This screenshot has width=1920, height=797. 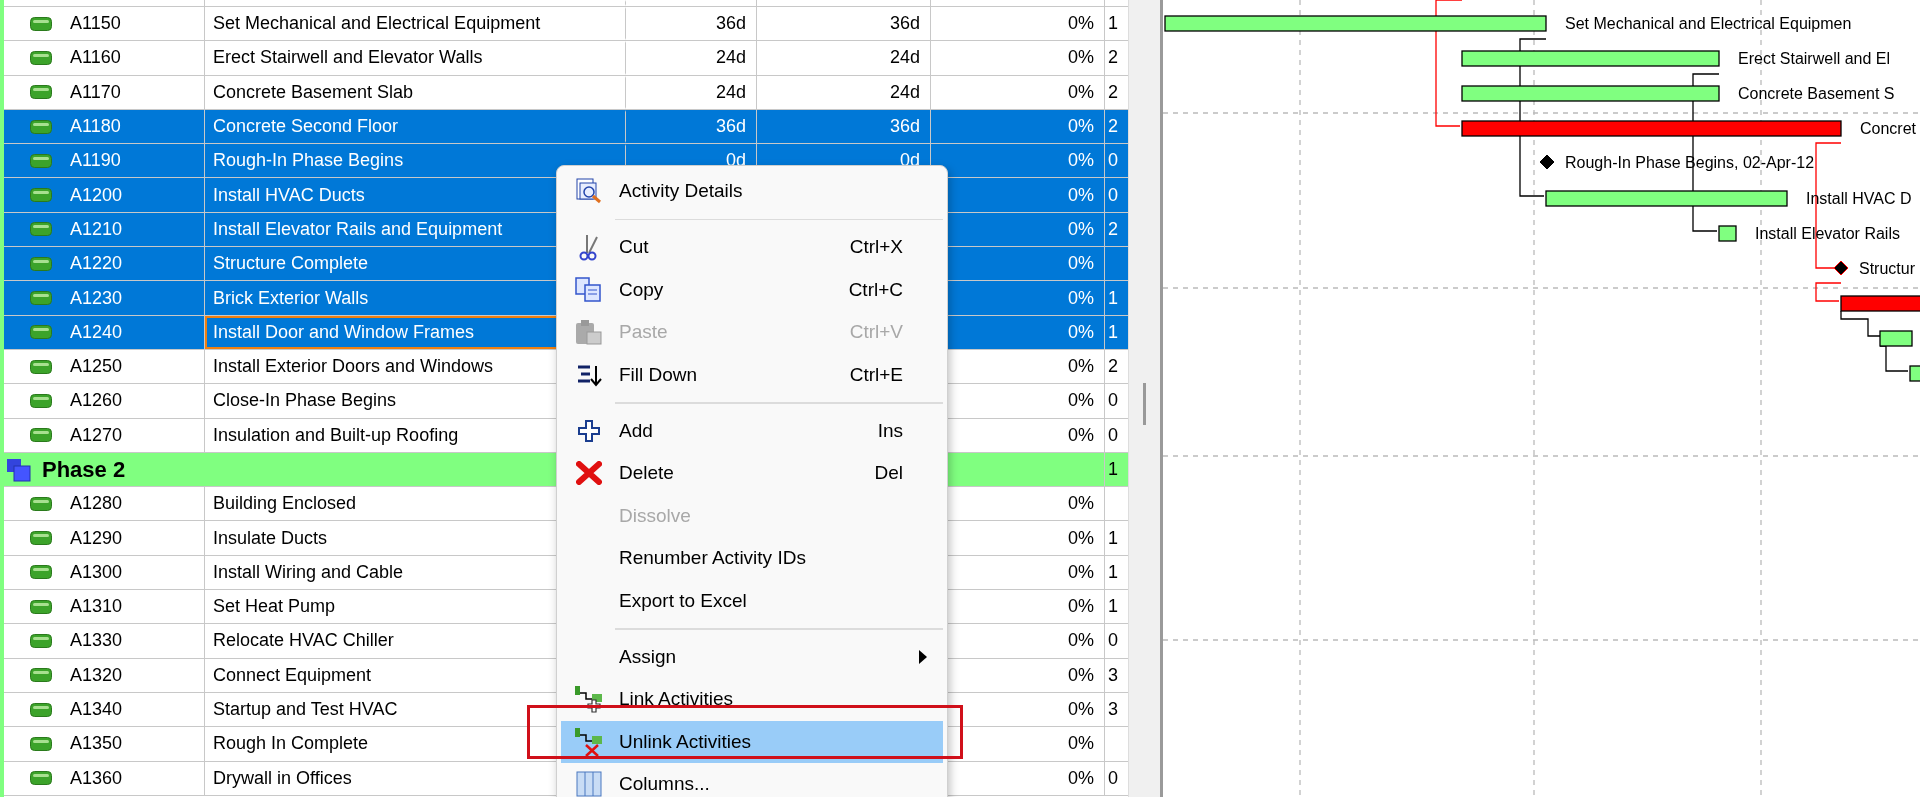 I want to click on activity-id: A1330, so click(x=96, y=641).